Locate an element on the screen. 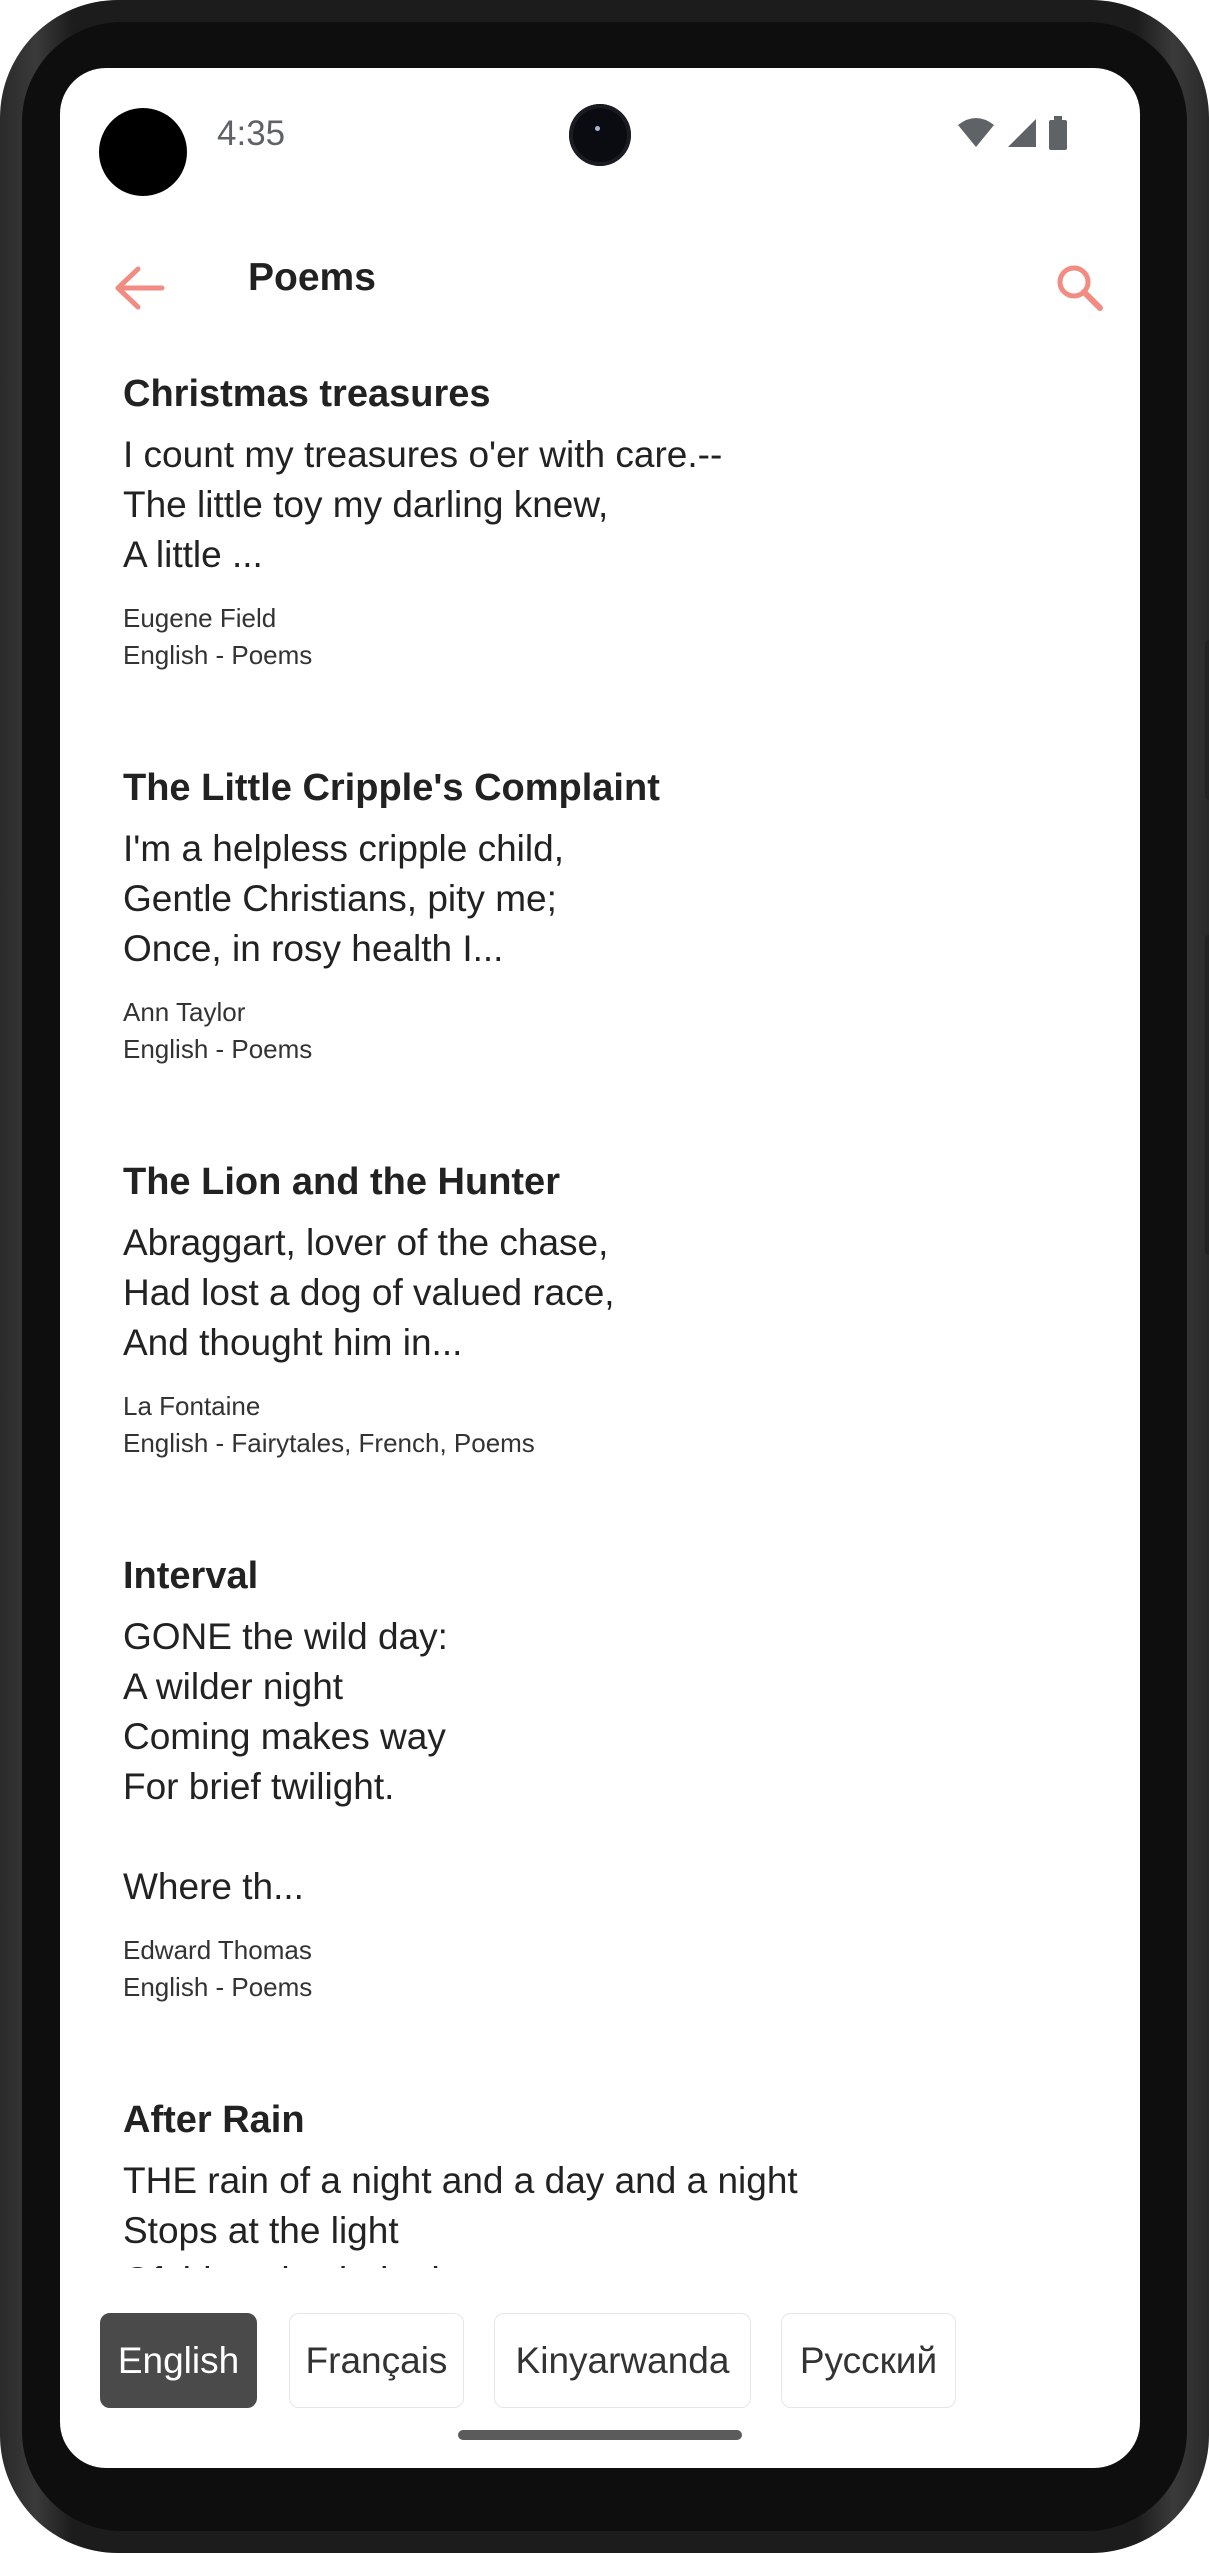  poem-title: The Little Cripple's Complaint is located at coordinates (391, 788).